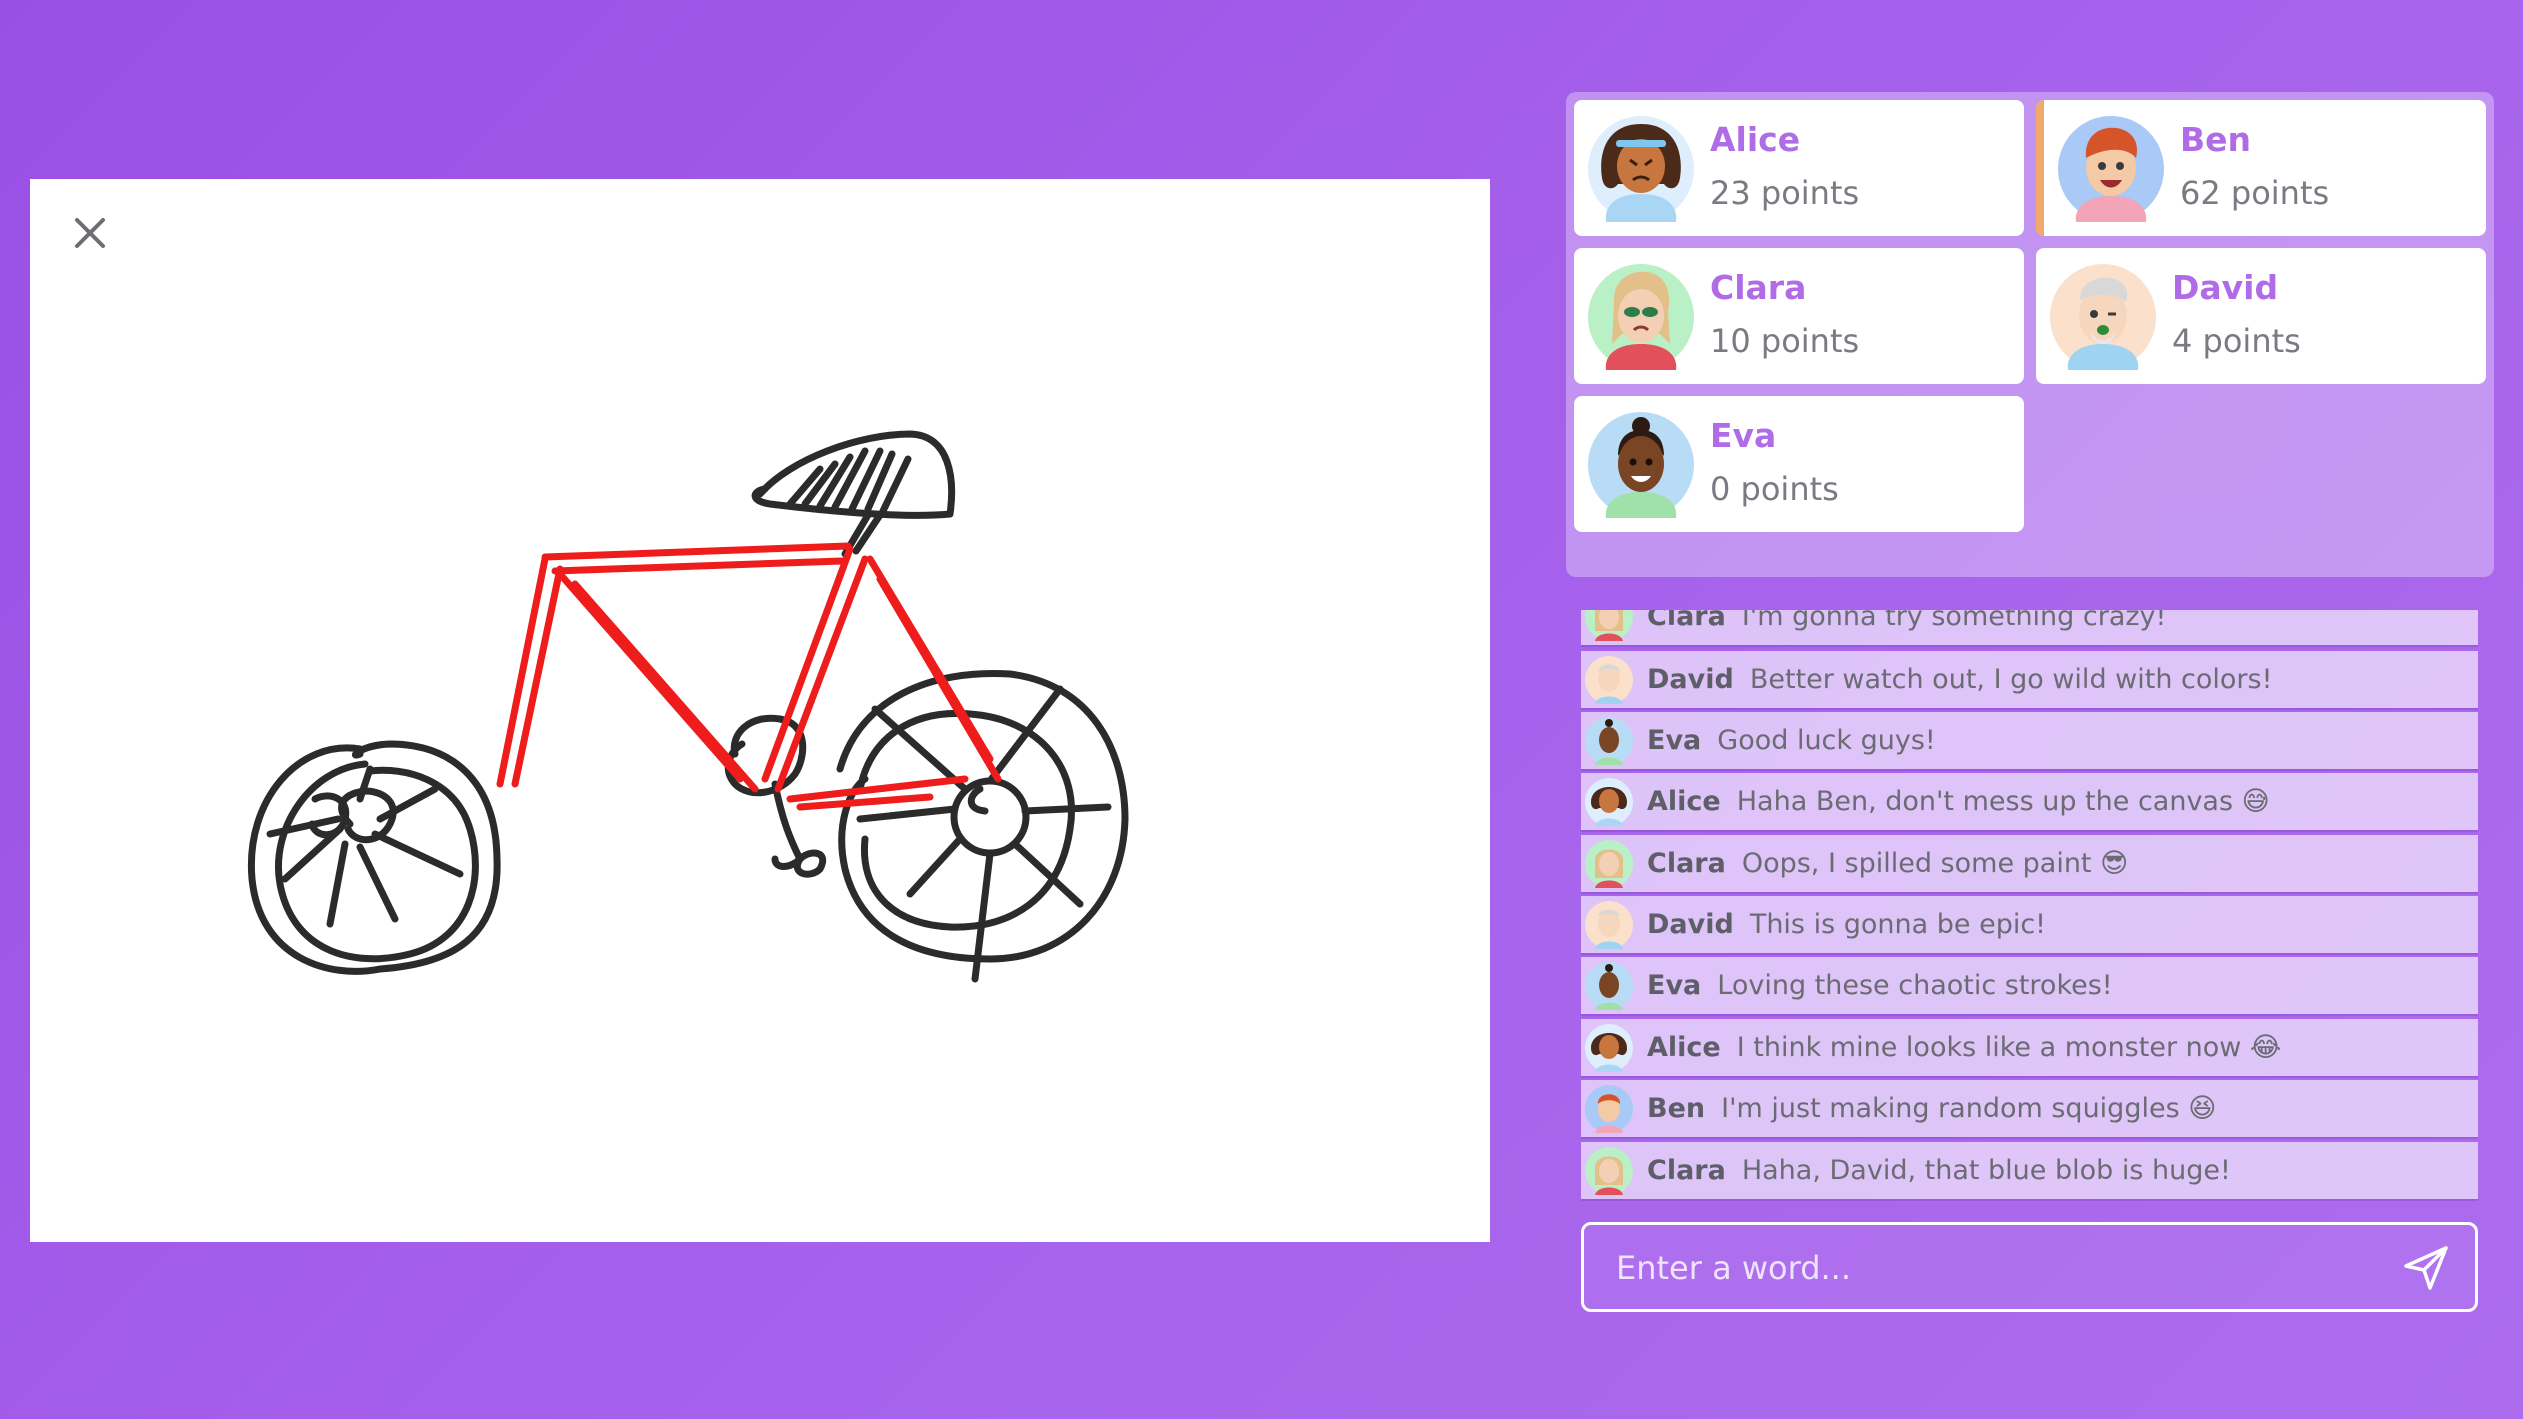  Describe the element at coordinates (2003, 801) in the screenshot. I see `chat-text: Haha Ben, don't mess up the canvas 😅` at that location.